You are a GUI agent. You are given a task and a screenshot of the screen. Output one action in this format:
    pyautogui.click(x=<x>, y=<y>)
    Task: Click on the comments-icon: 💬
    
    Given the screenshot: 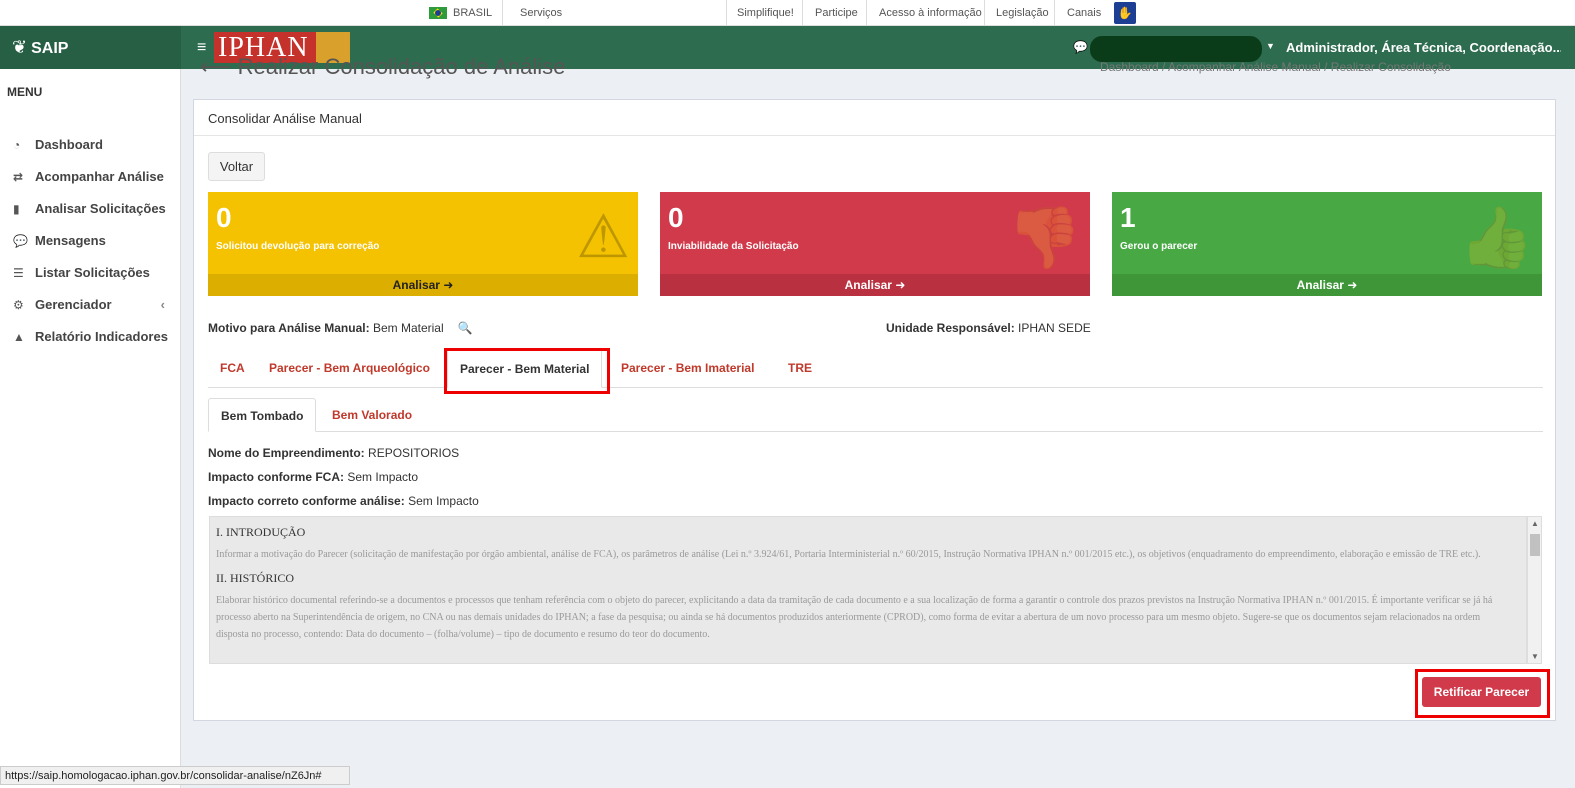 What is the action you would take?
    pyautogui.click(x=20, y=241)
    